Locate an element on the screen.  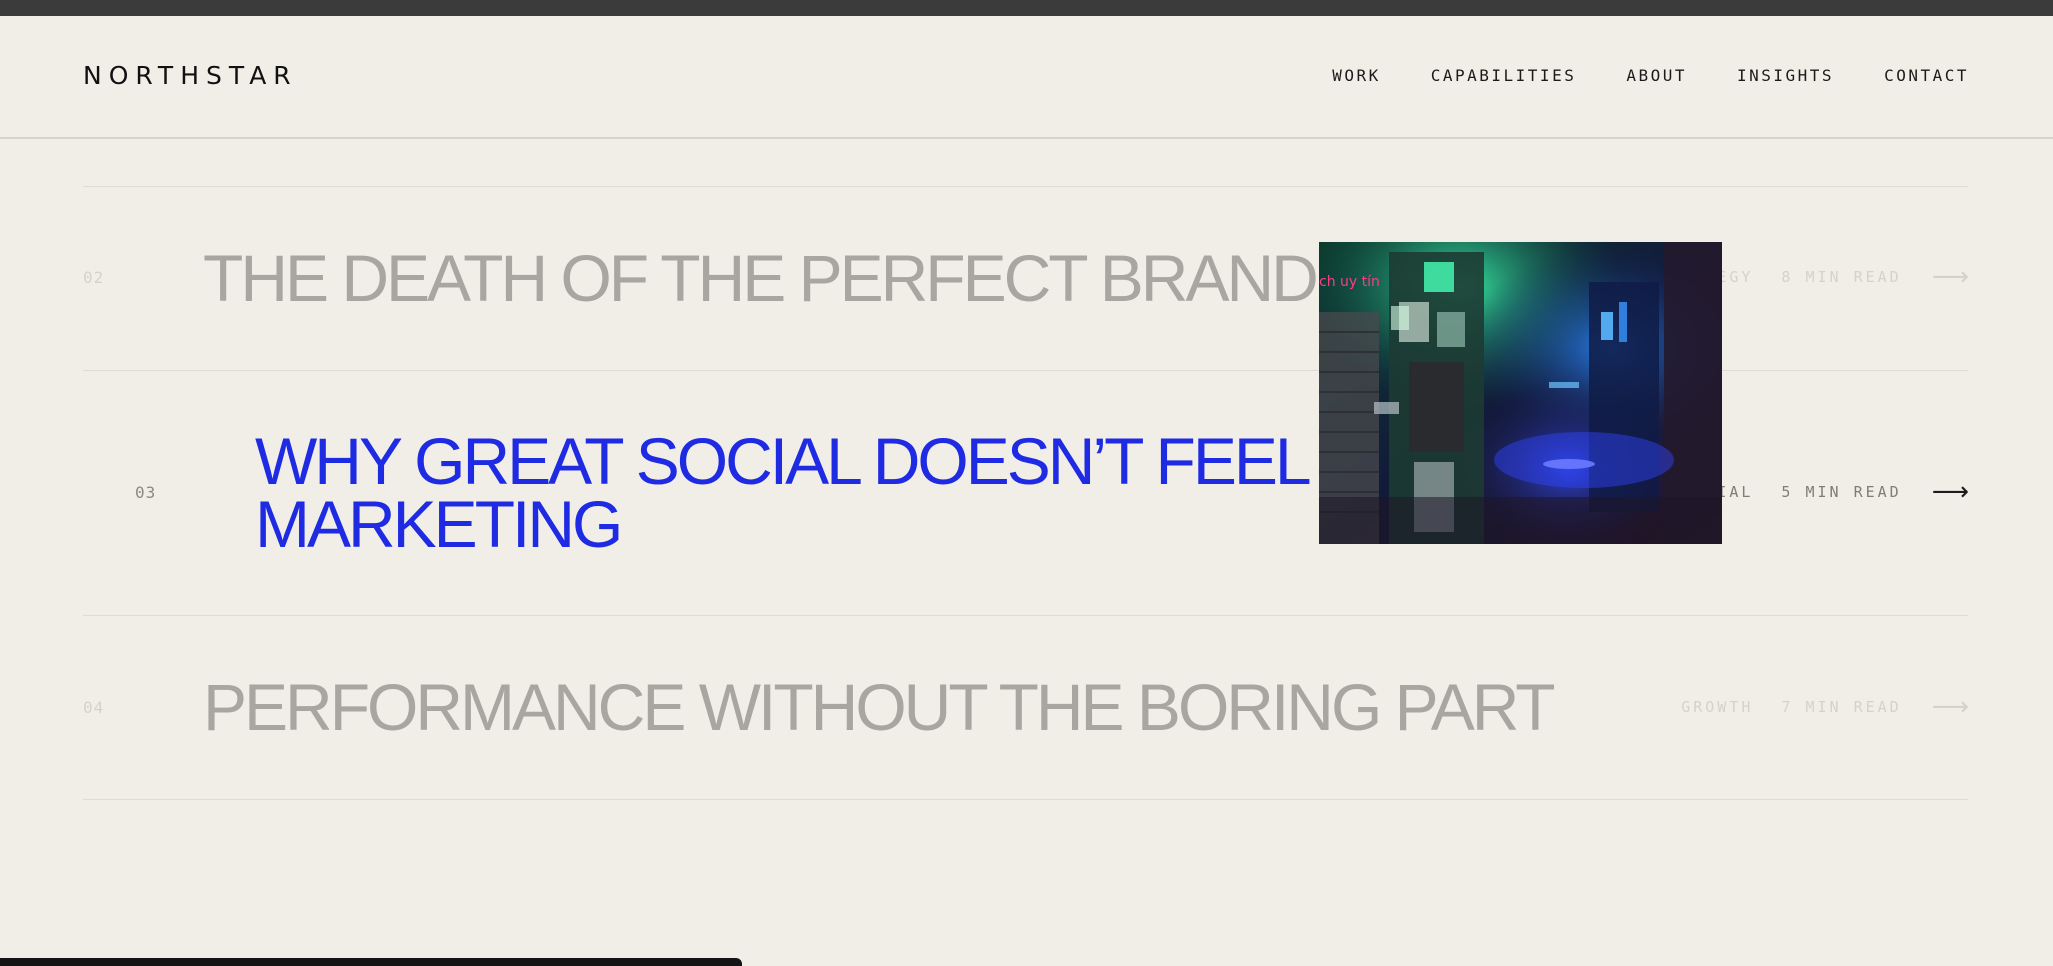
article-read-time: 7 MIN READ is located at coordinates (1841, 707).